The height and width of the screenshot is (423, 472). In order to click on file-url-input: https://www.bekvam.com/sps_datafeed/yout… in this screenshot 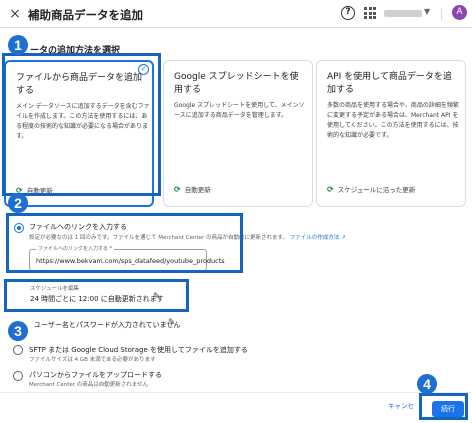, I will do `click(130, 261)`.